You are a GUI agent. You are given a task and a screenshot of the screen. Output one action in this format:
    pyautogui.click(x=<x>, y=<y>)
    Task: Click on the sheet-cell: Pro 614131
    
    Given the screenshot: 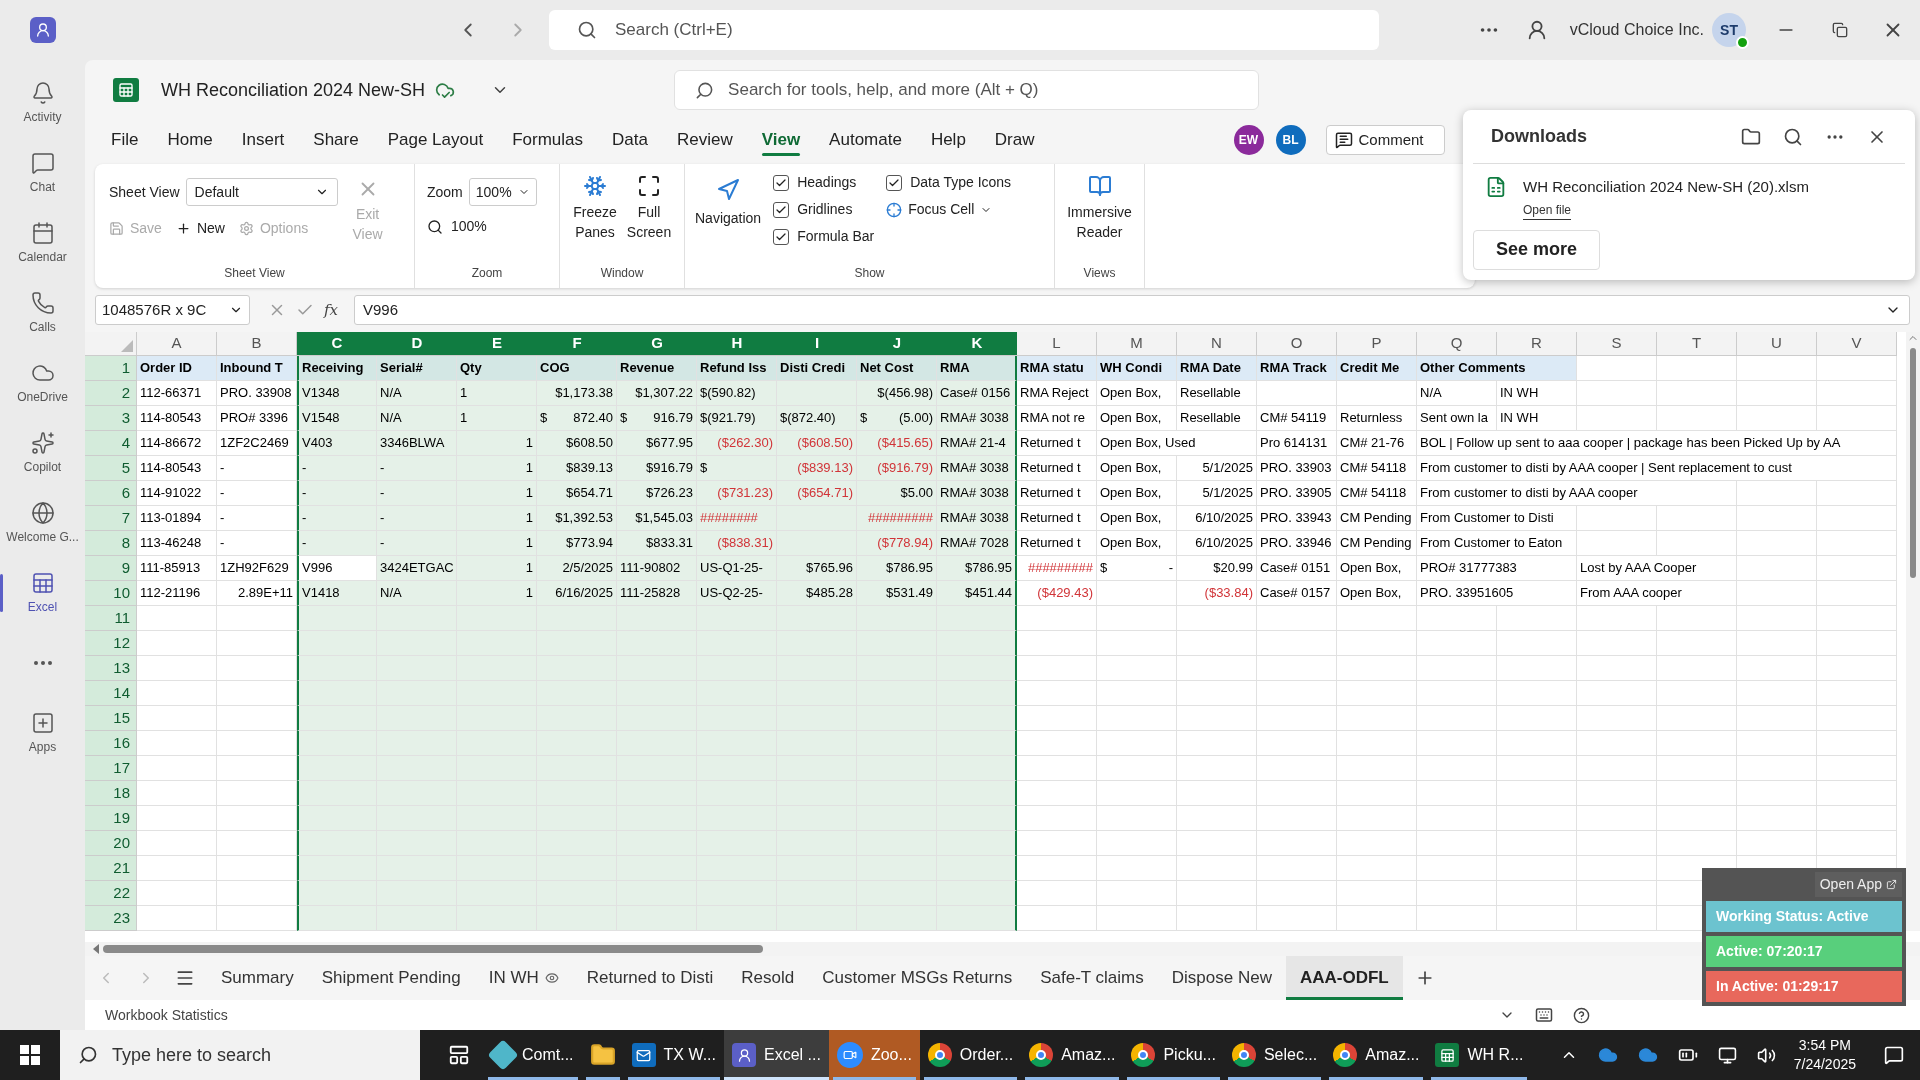 What is the action you would take?
    pyautogui.click(x=1297, y=443)
    